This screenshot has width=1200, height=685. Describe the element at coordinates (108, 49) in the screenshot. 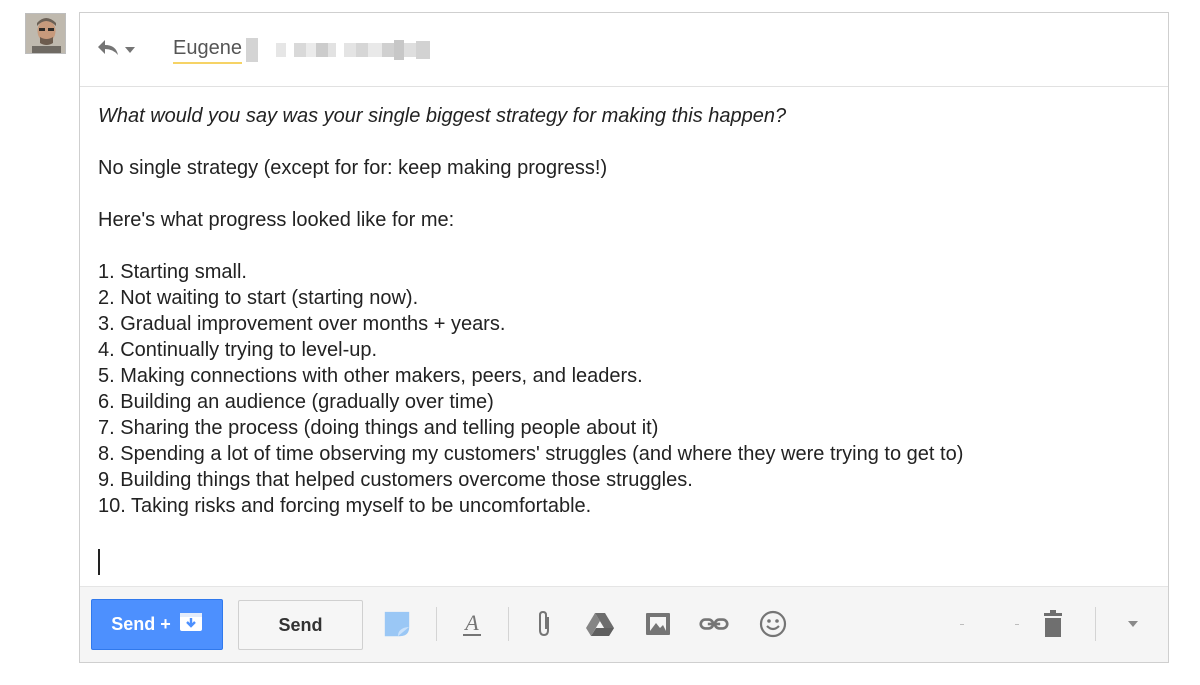

I see `reply-icon` at that location.